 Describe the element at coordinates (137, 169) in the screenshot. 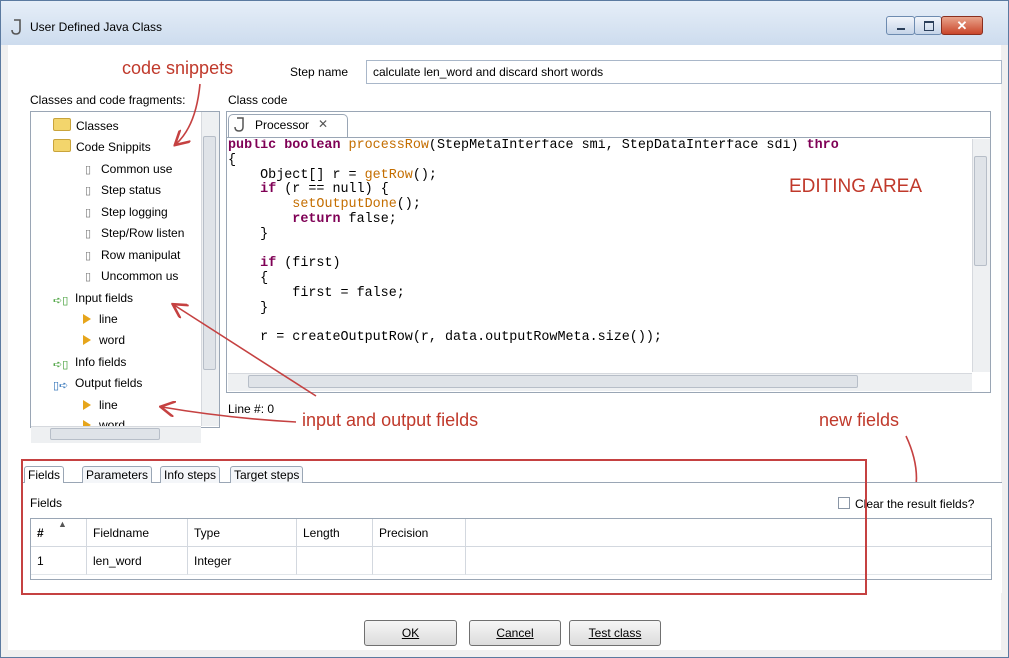

I see `tree-item-label: Common use` at that location.